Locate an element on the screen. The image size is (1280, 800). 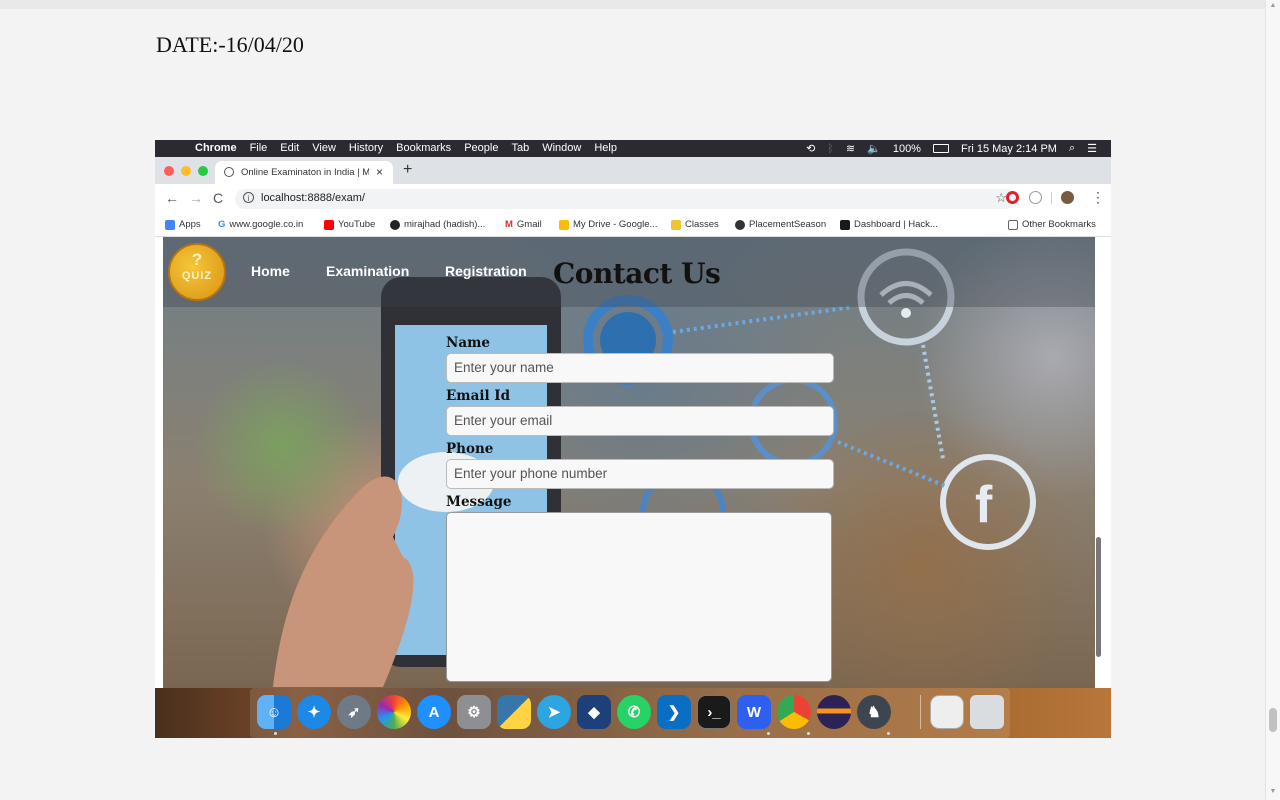
message-textarea is located at coordinates (639, 597).